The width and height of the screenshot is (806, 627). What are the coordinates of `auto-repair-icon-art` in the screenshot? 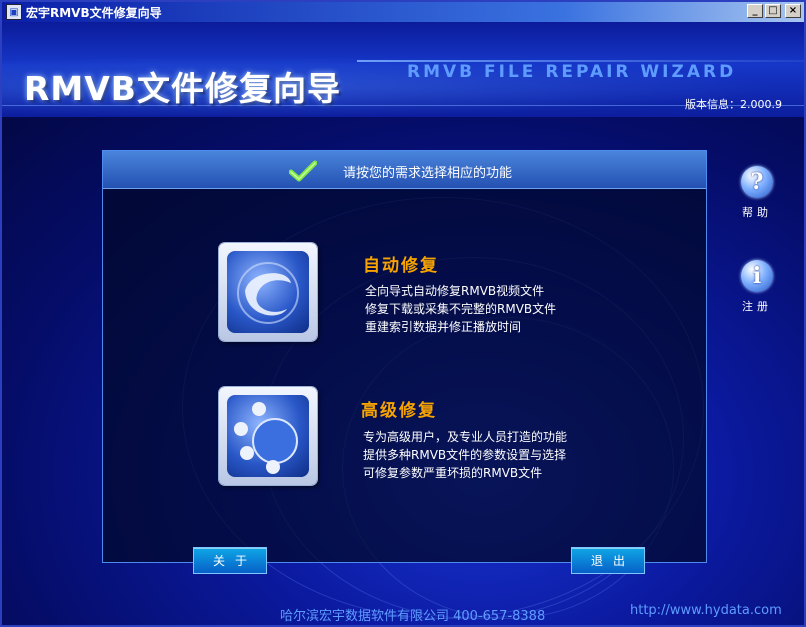 It's located at (268, 292).